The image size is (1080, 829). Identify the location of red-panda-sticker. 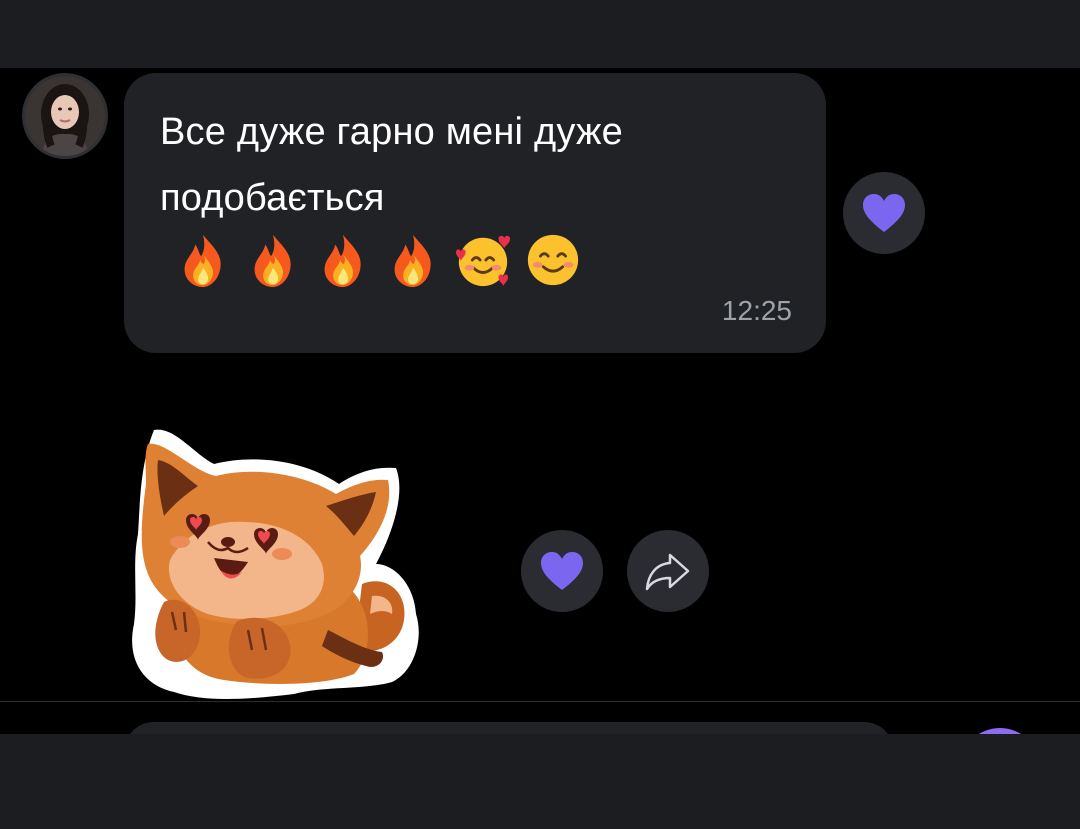
(274, 564).